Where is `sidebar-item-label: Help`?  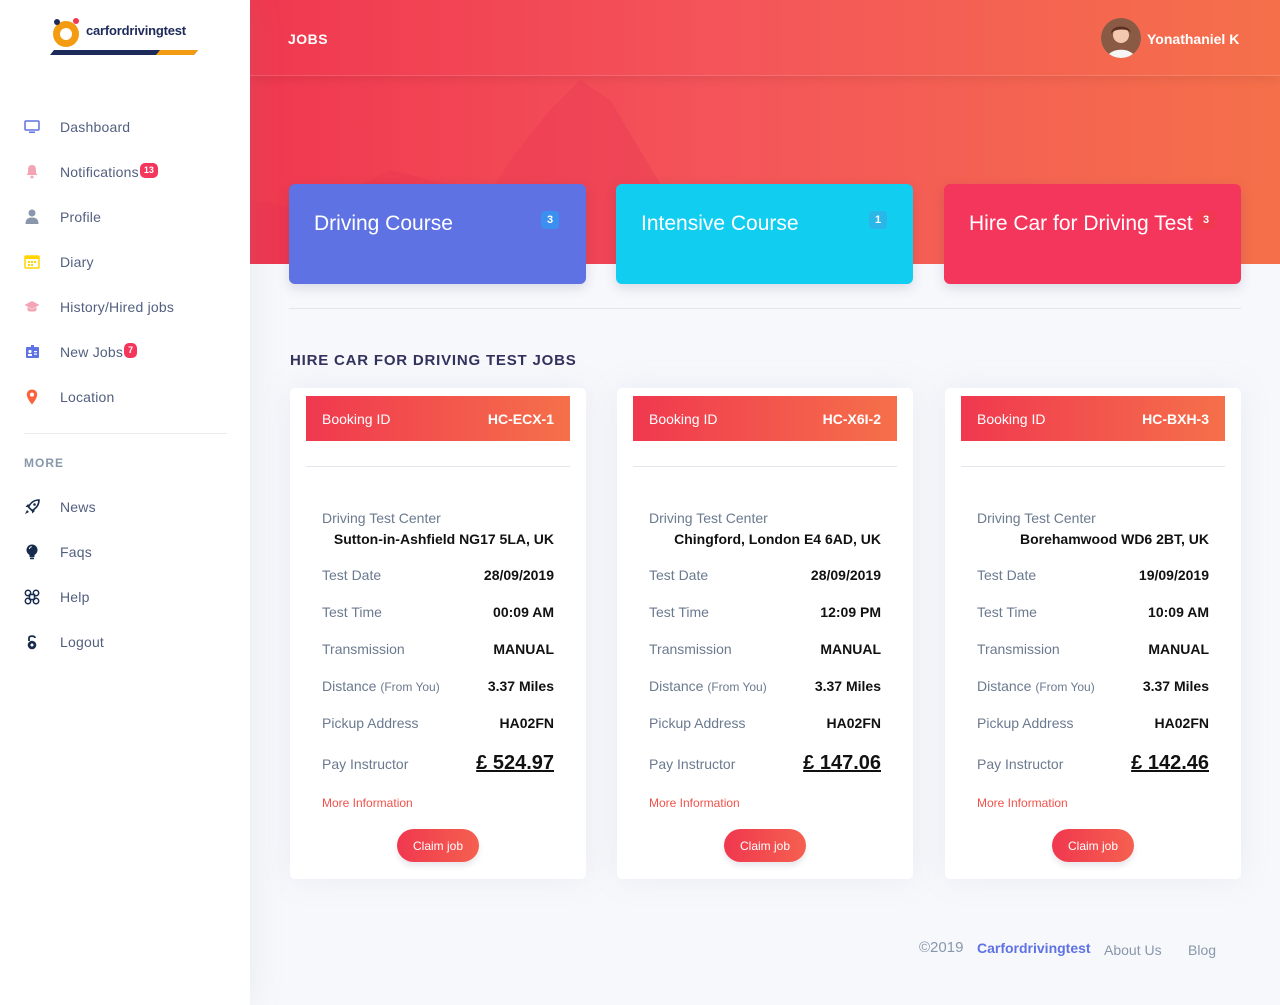 sidebar-item-label: Help is located at coordinates (75, 596).